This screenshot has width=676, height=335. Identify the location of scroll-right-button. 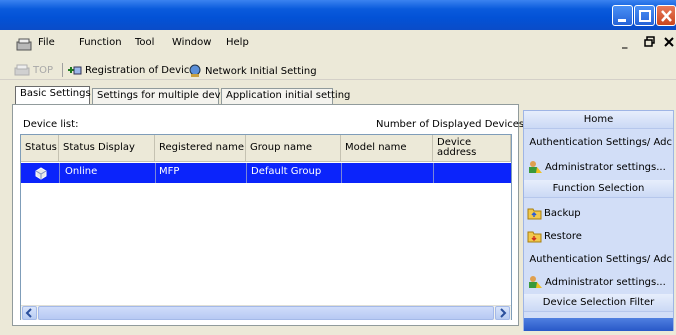
(502, 313).